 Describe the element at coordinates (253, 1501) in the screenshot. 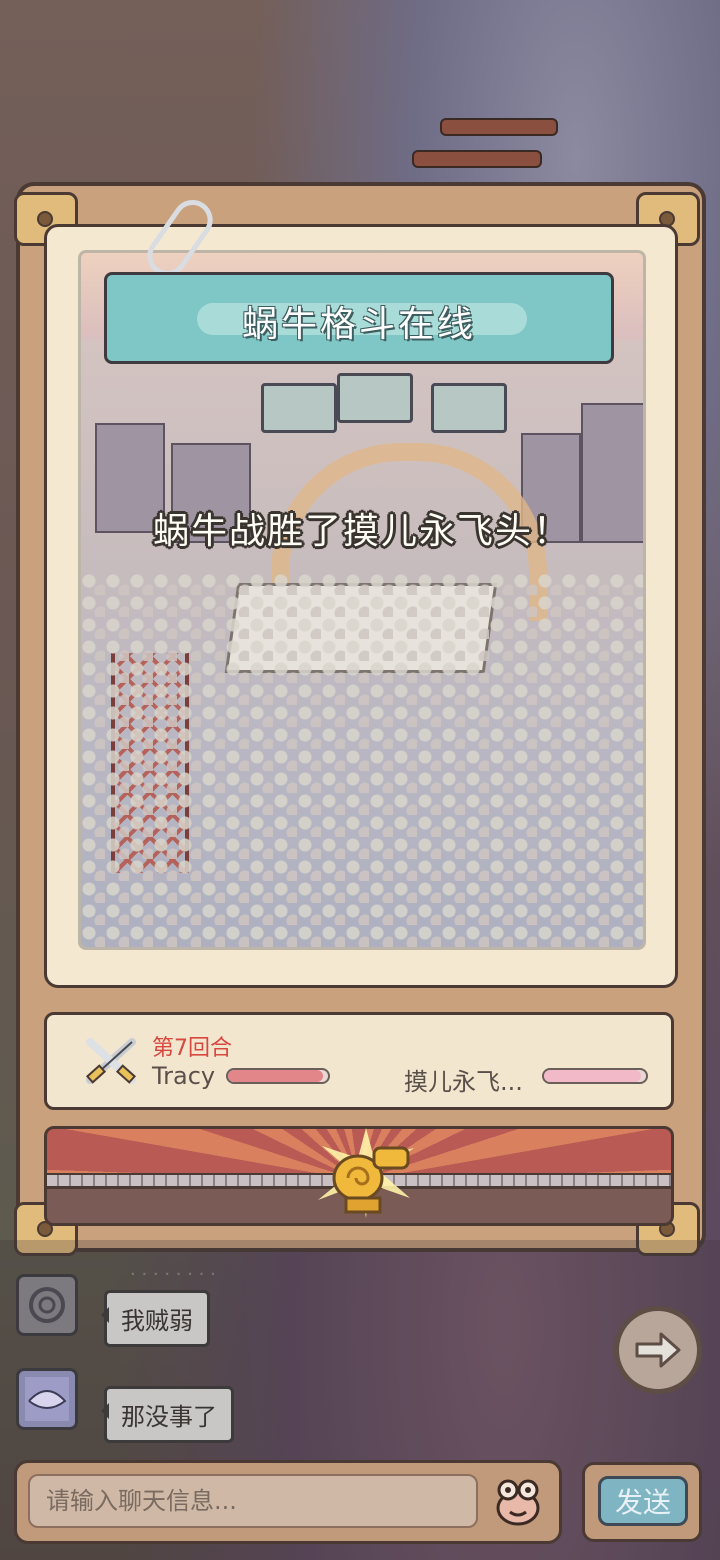

I see `chat-input` at that location.